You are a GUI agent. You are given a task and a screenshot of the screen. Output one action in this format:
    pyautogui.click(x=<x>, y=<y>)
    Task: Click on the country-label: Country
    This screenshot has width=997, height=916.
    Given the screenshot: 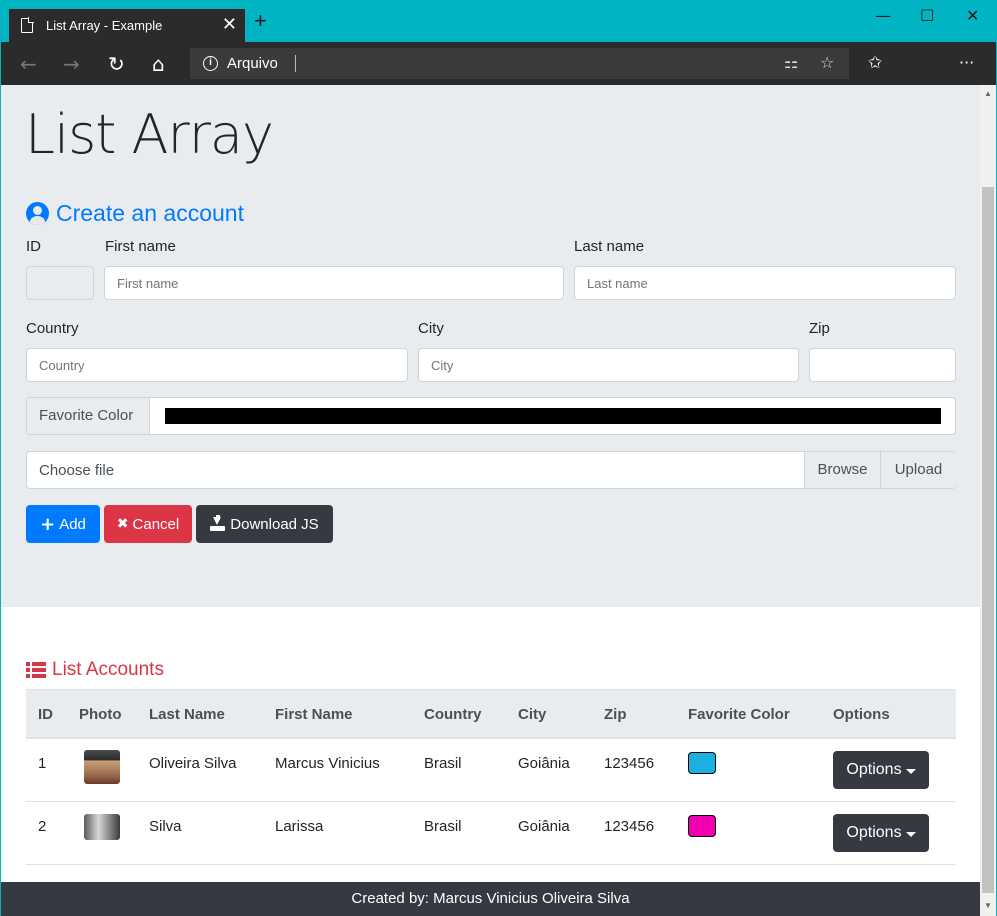 What is the action you would take?
    pyautogui.click(x=52, y=328)
    